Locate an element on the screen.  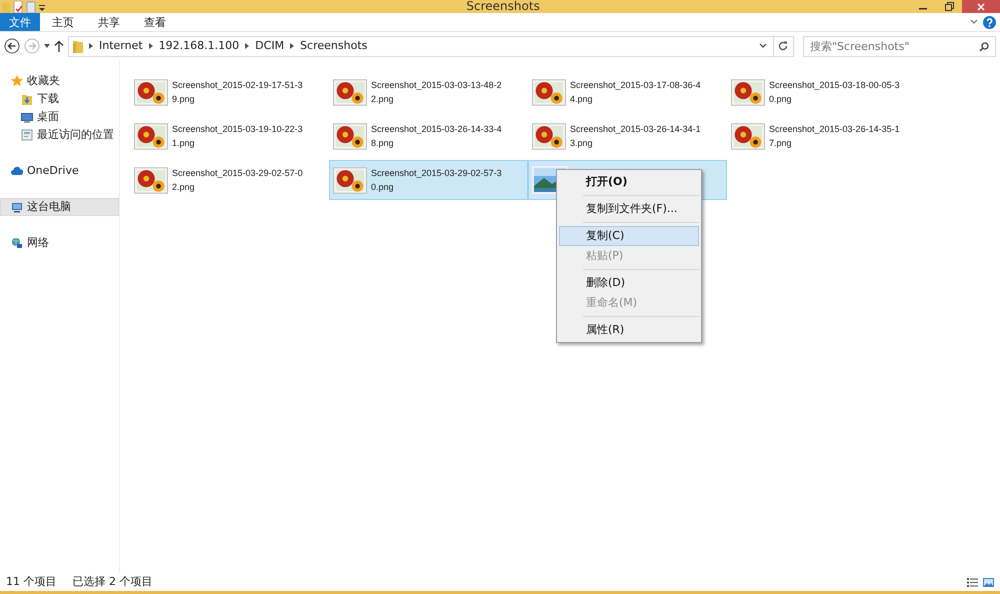
file-item: Screenshot_2015-03-26-14-35-1 7.png is located at coordinates (826, 136).